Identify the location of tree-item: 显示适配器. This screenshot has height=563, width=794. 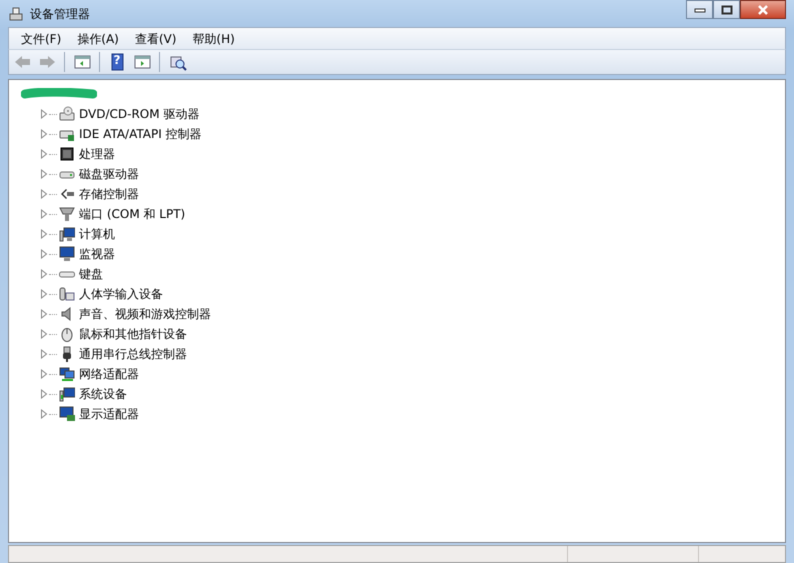
(109, 414).